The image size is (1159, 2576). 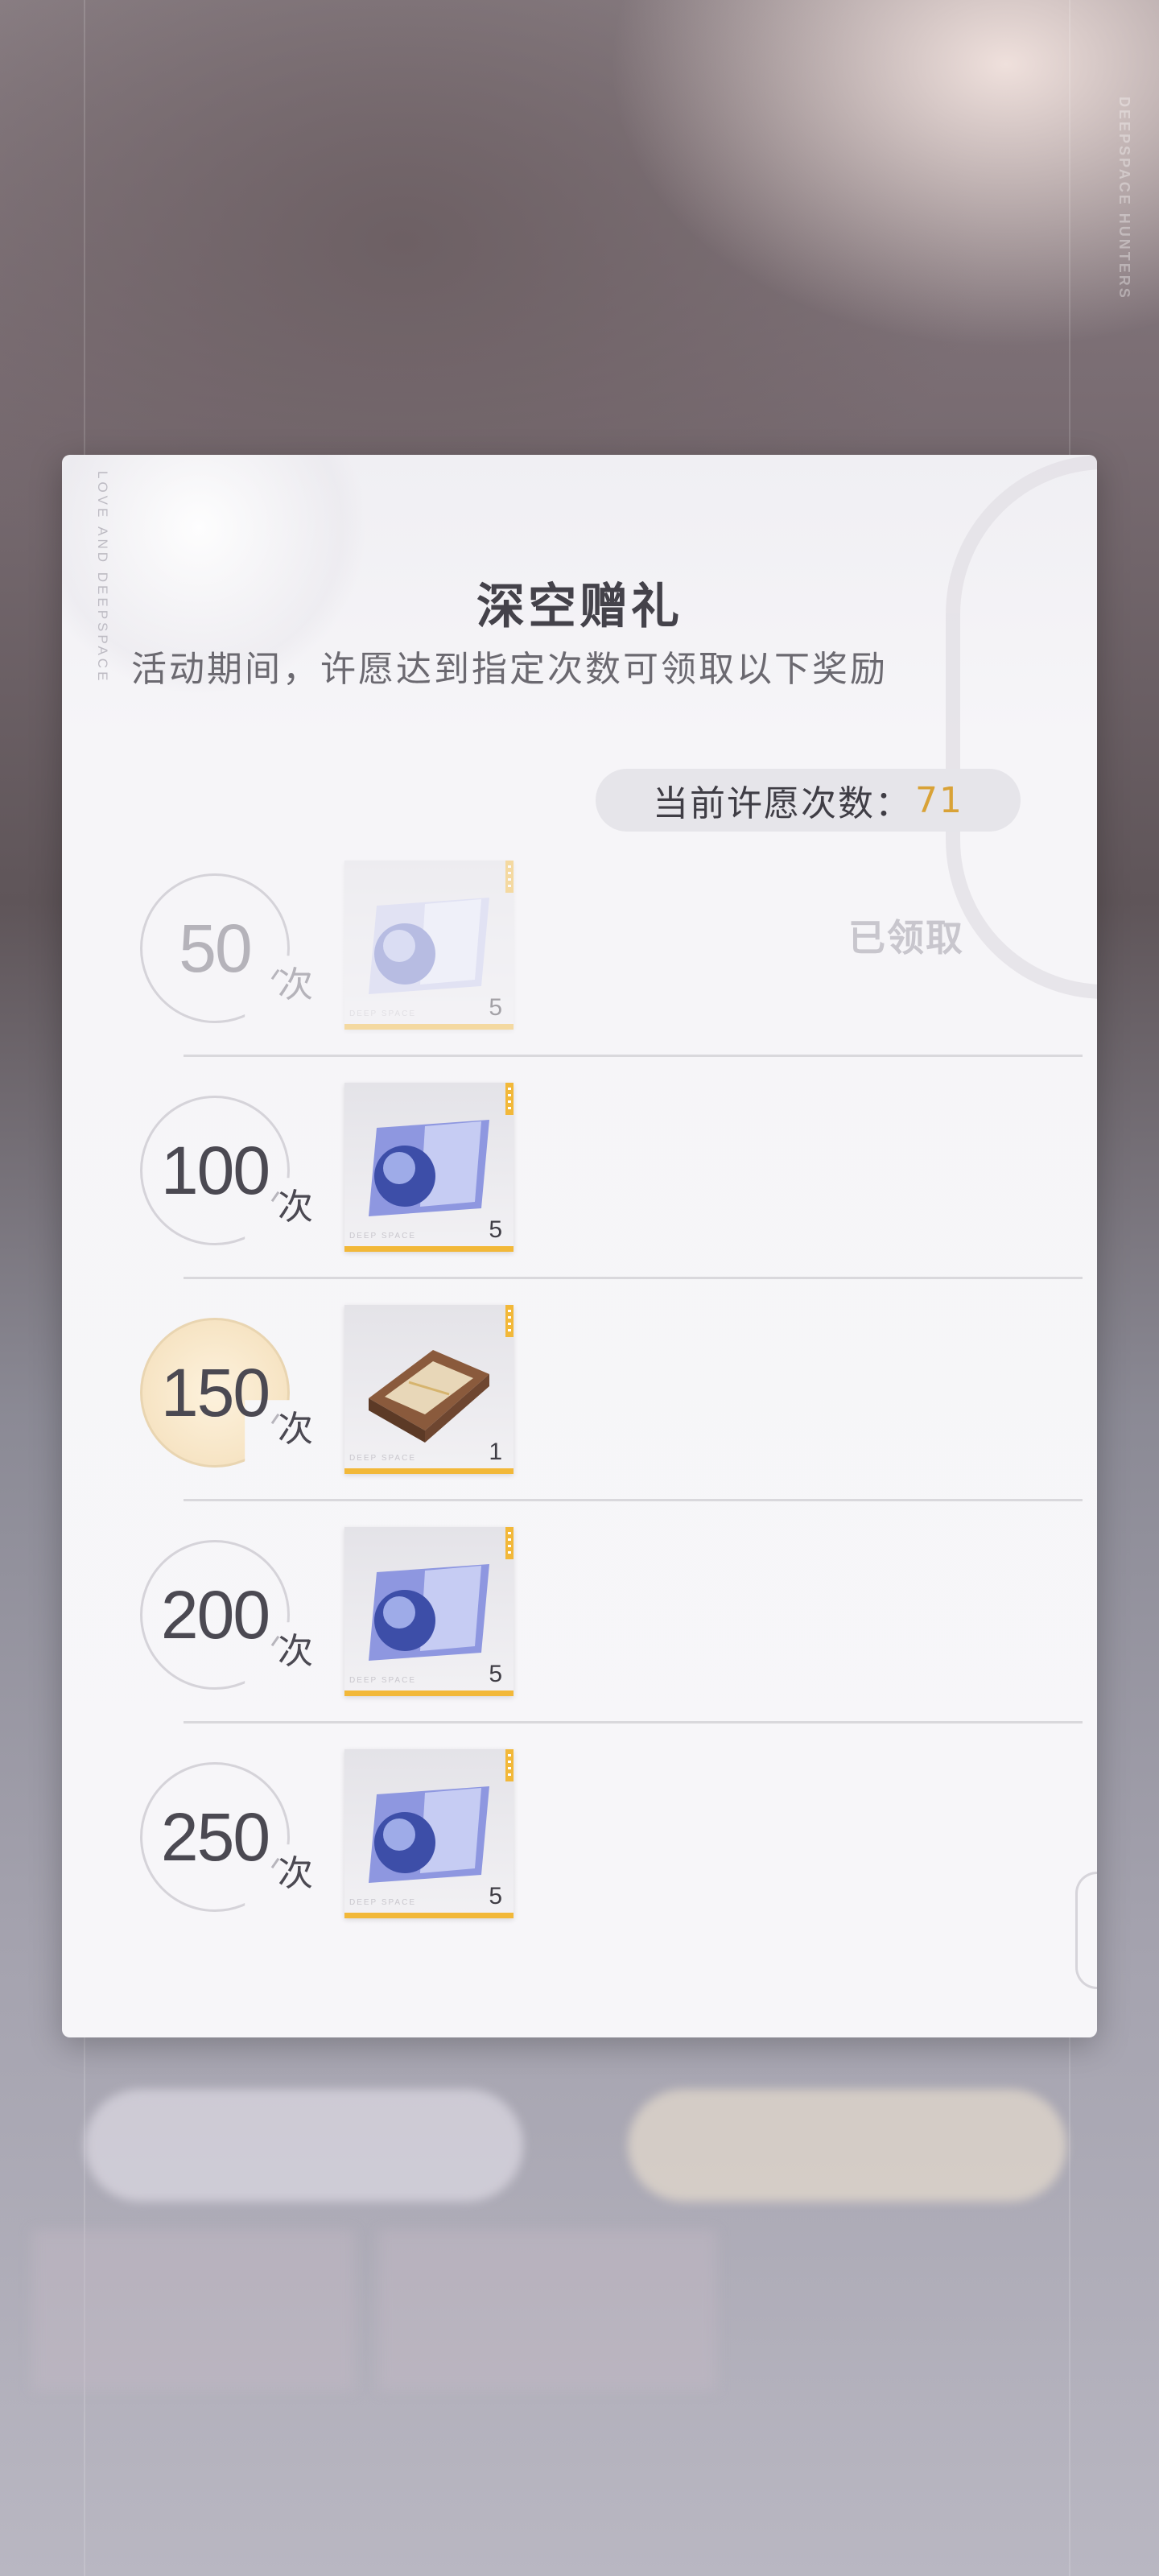 I want to click on milestone-row: 50 次 DEEP SPACE 5 已领取, so click(x=579, y=972).